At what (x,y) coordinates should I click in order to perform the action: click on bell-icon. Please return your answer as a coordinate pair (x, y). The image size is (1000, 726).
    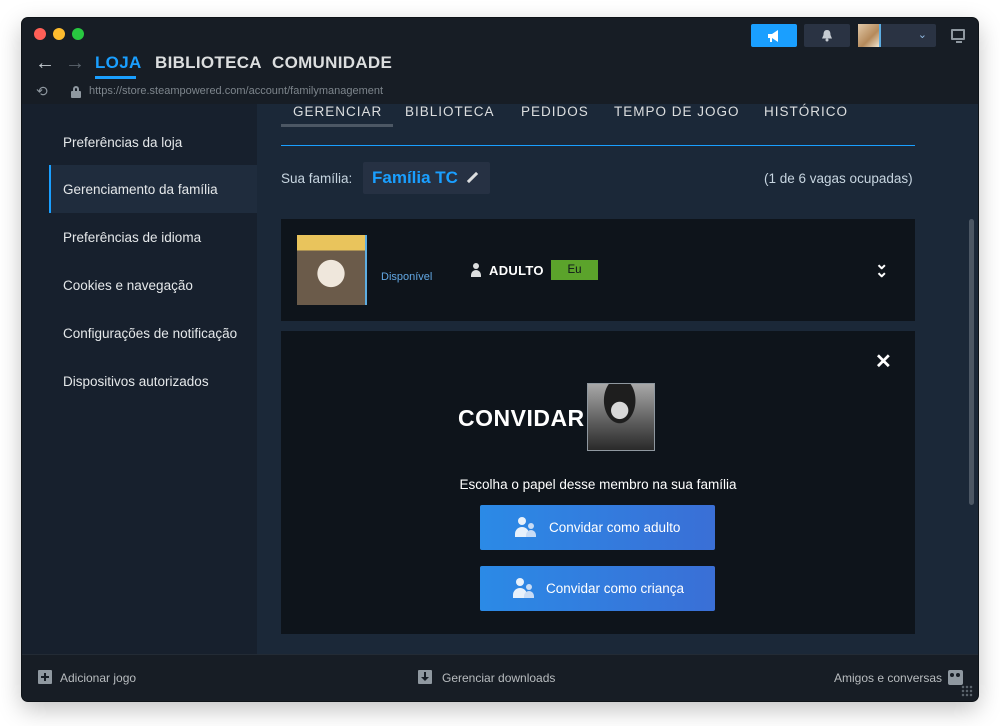
    Looking at the image, I should click on (827, 36).